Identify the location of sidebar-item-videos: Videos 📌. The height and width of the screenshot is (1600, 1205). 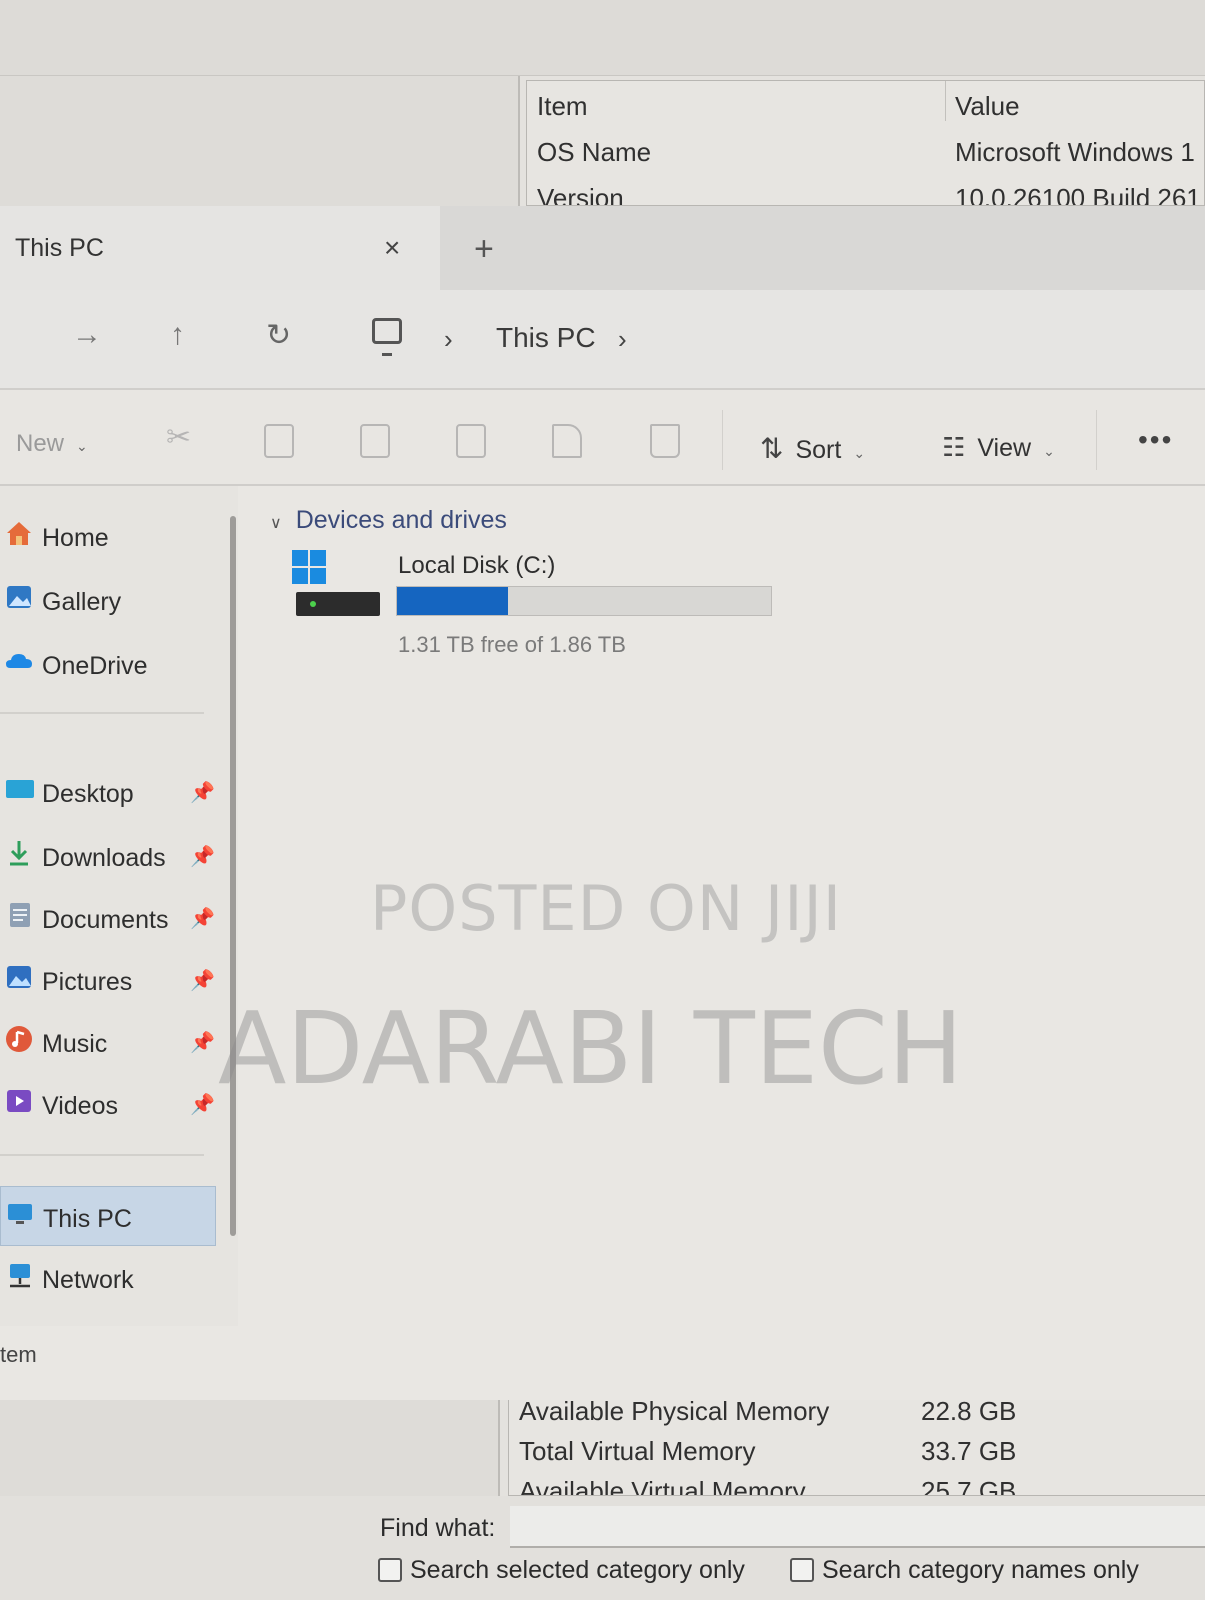
(108, 1104).